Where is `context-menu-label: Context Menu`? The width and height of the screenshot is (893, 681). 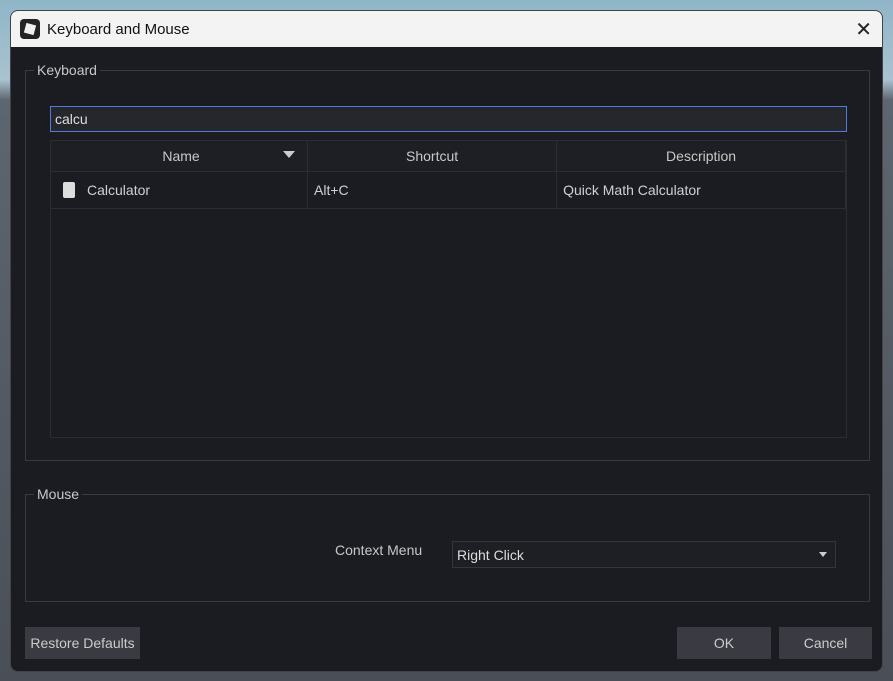 context-menu-label: Context Menu is located at coordinates (379, 550).